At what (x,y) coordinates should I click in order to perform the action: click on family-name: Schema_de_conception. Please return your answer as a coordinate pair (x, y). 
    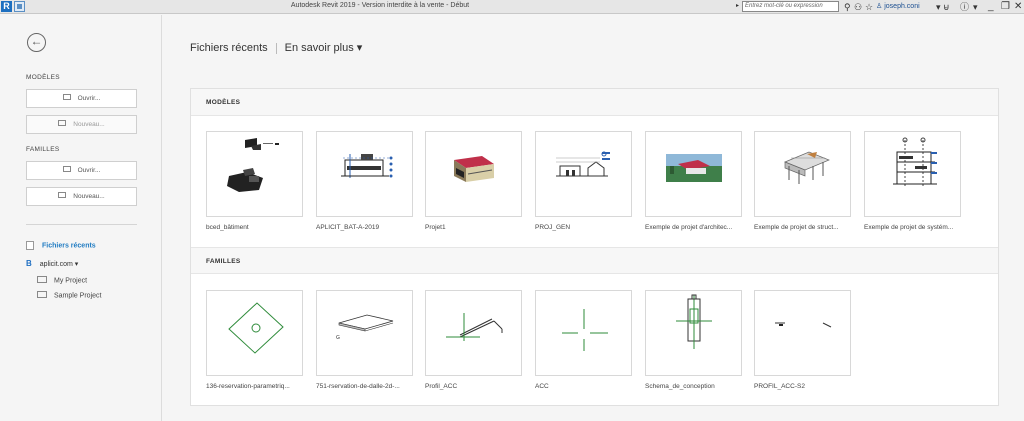
    Looking at the image, I should click on (705, 386).